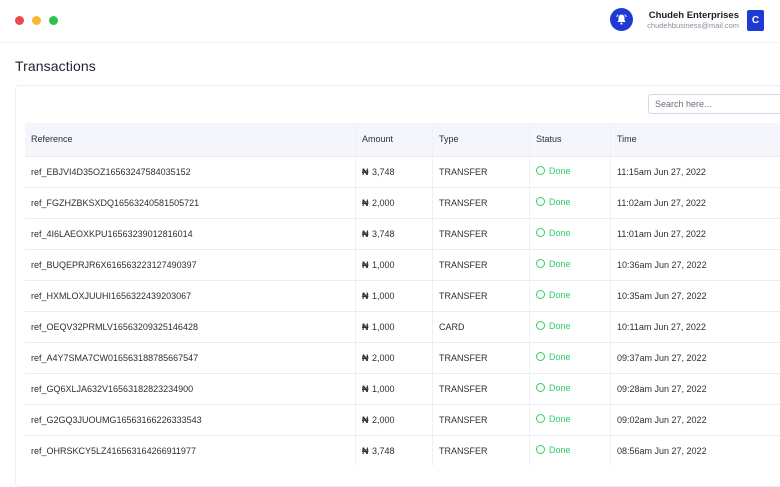  Describe the element at coordinates (481, 326) in the screenshot. I see `type-cell: CARD` at that location.